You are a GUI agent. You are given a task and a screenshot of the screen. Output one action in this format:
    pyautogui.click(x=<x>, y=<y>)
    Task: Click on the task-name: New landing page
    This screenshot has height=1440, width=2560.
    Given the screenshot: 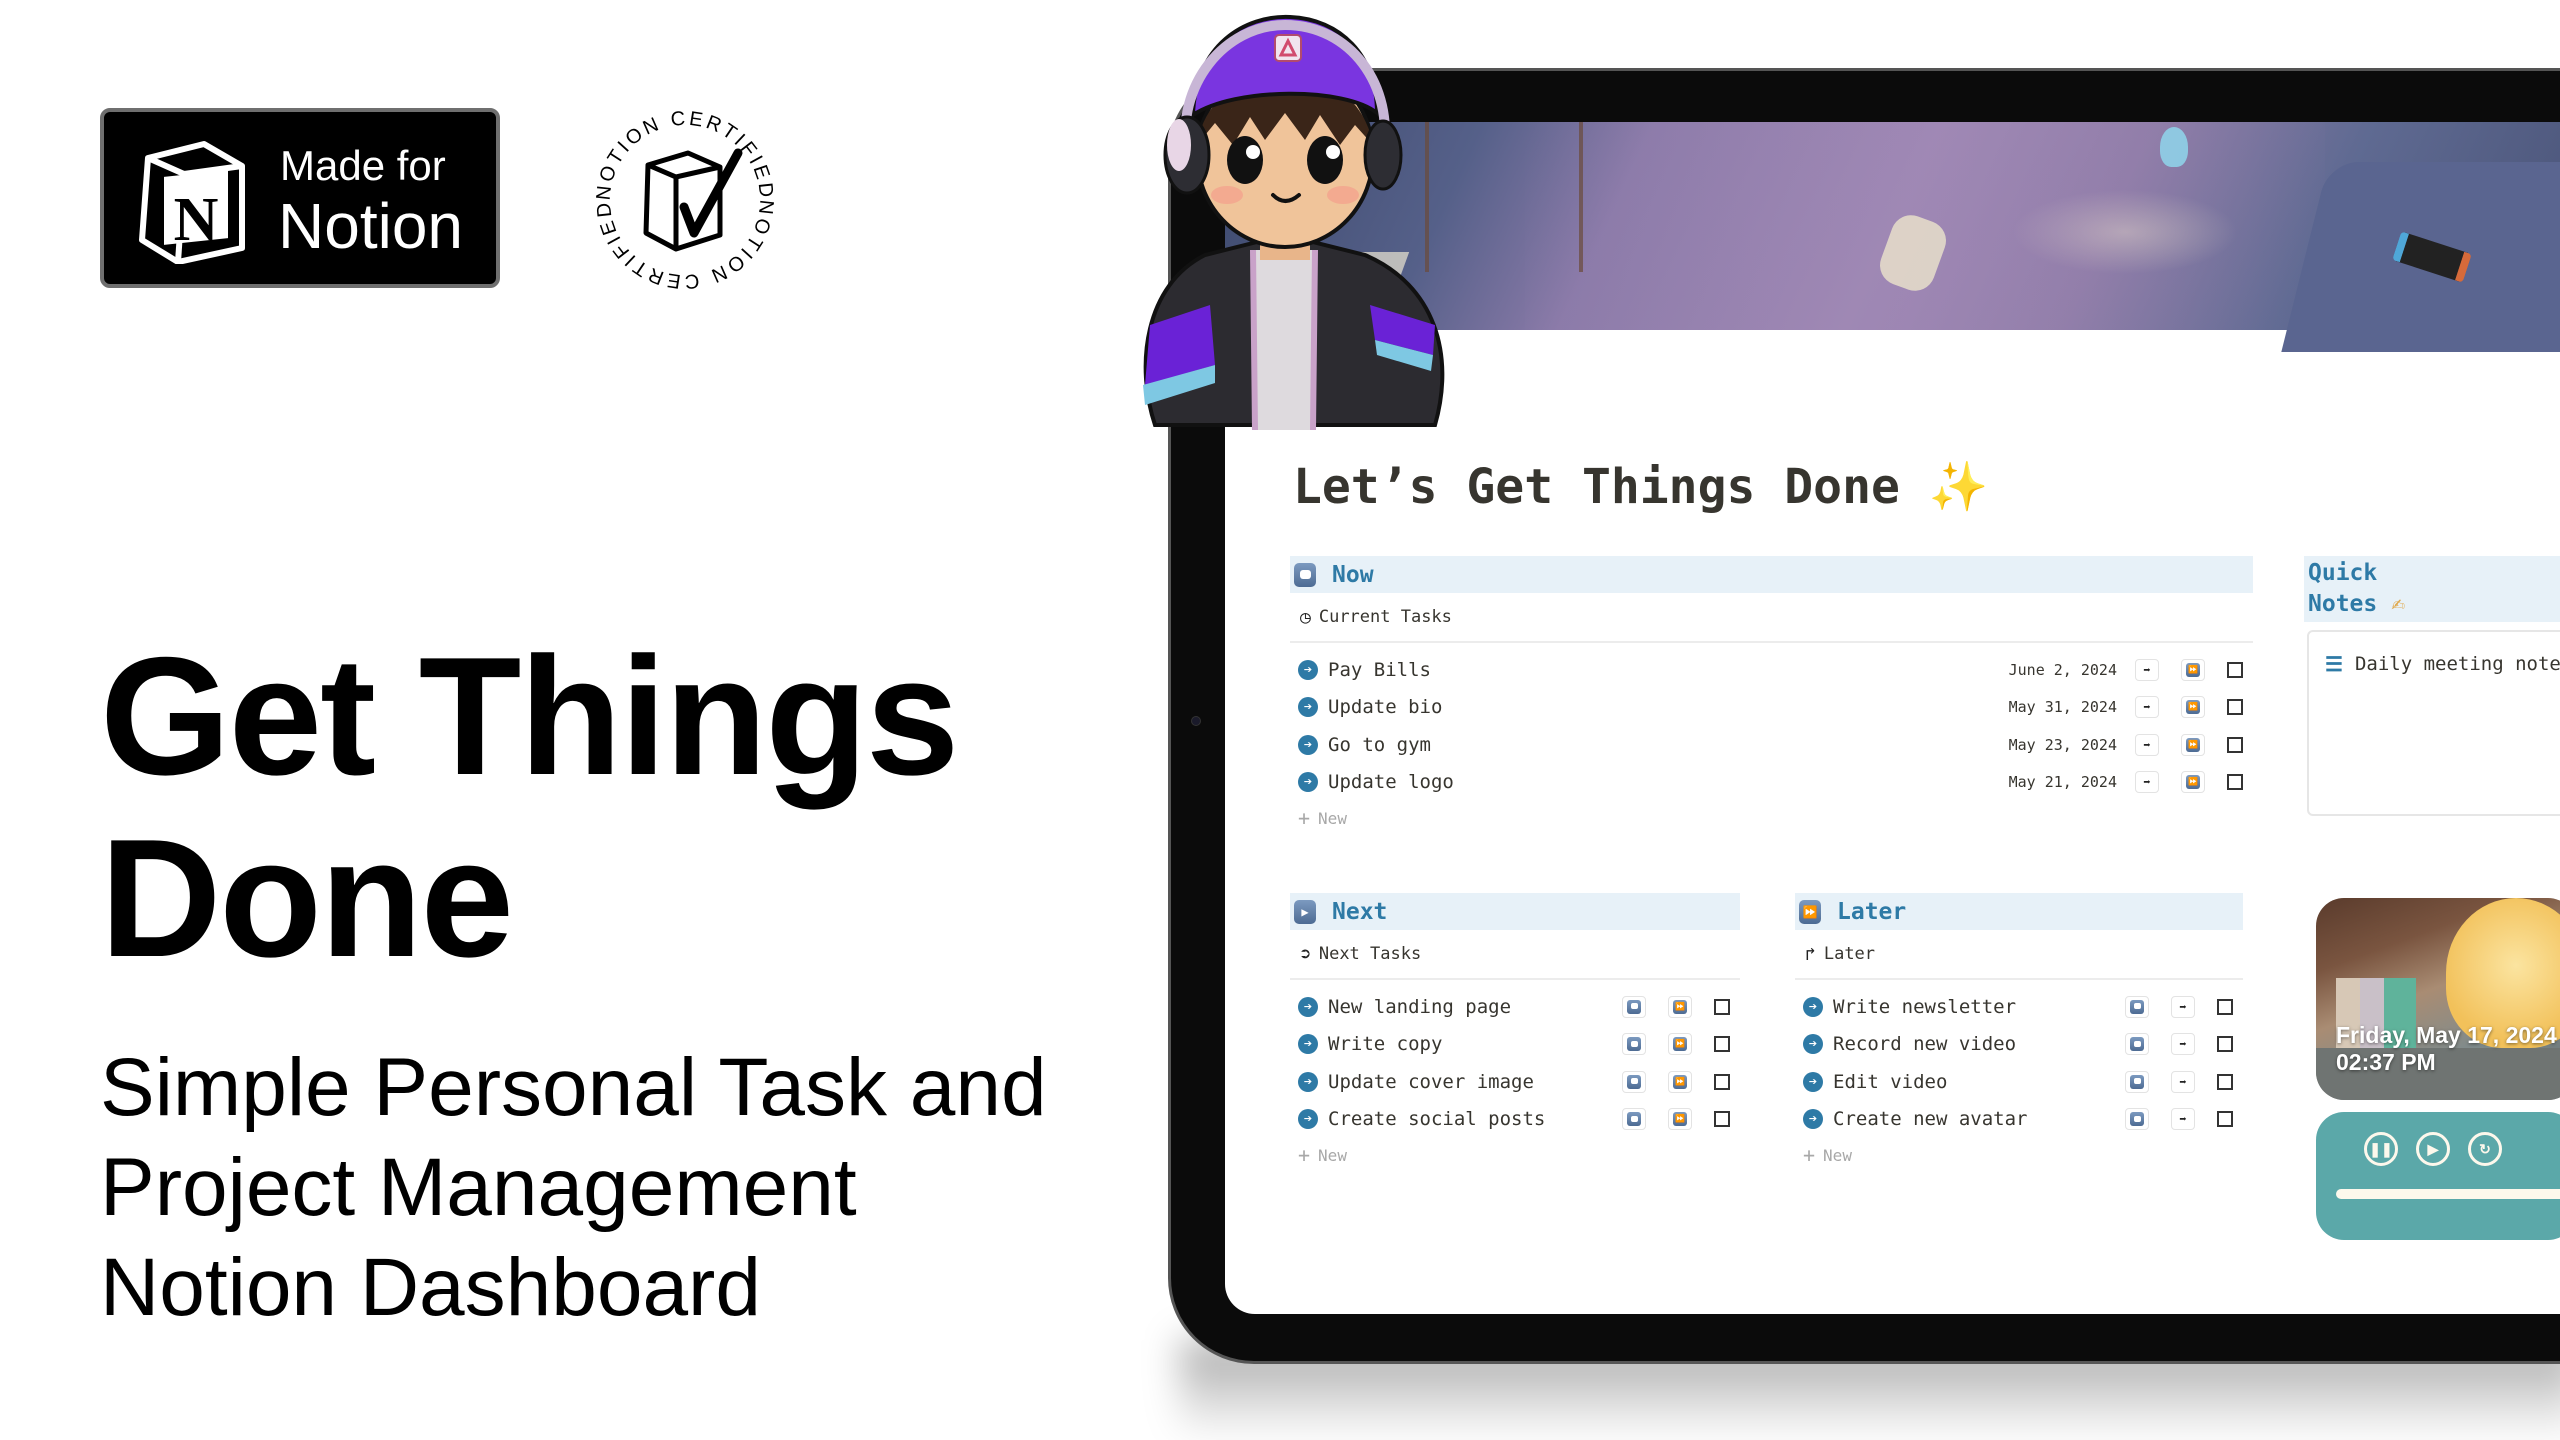 What is the action you would take?
    pyautogui.click(x=1475, y=1007)
    